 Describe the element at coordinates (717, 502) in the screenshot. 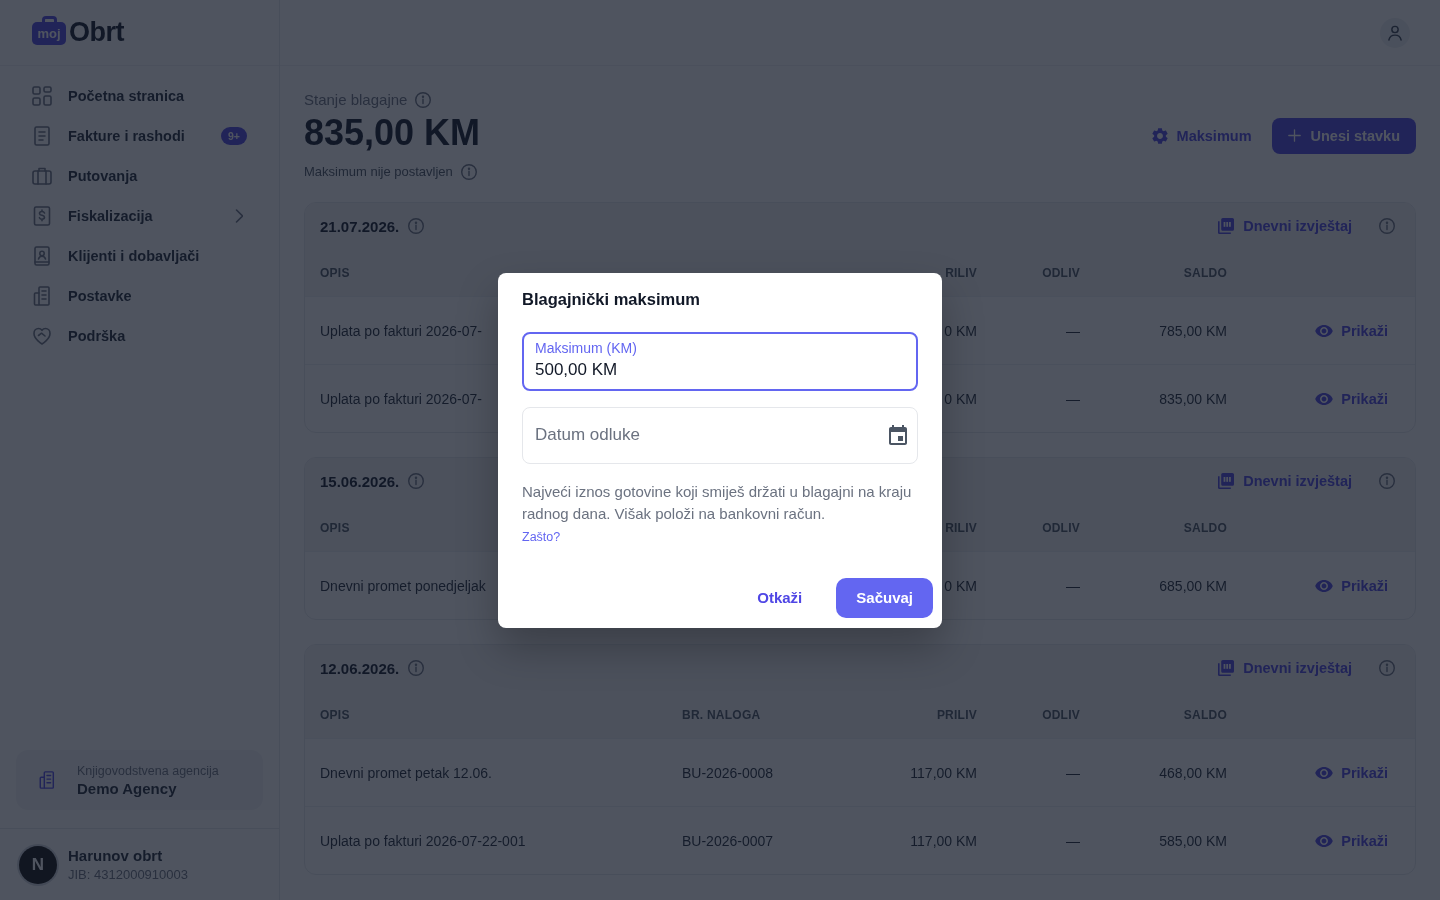

I see `help-text: Najveći iznos gotovine koji smiješ držati u blagajni na kraju radnog dana. Višak položi na bankovni račun.` at that location.